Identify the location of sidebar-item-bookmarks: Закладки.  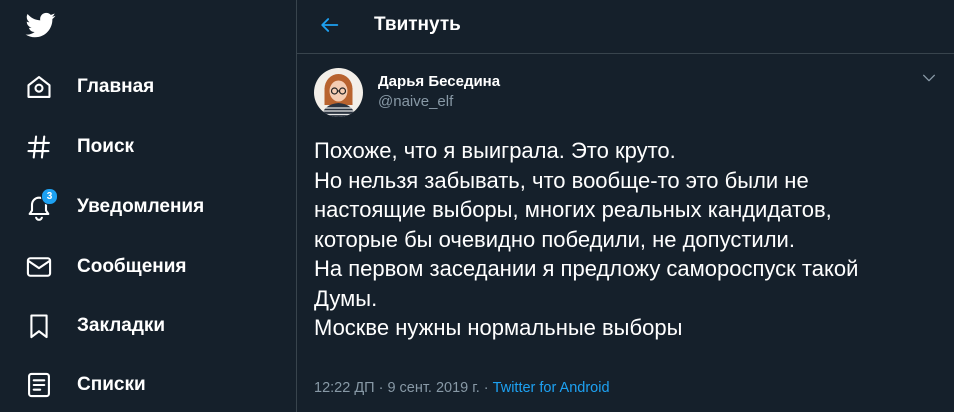
(94, 326).